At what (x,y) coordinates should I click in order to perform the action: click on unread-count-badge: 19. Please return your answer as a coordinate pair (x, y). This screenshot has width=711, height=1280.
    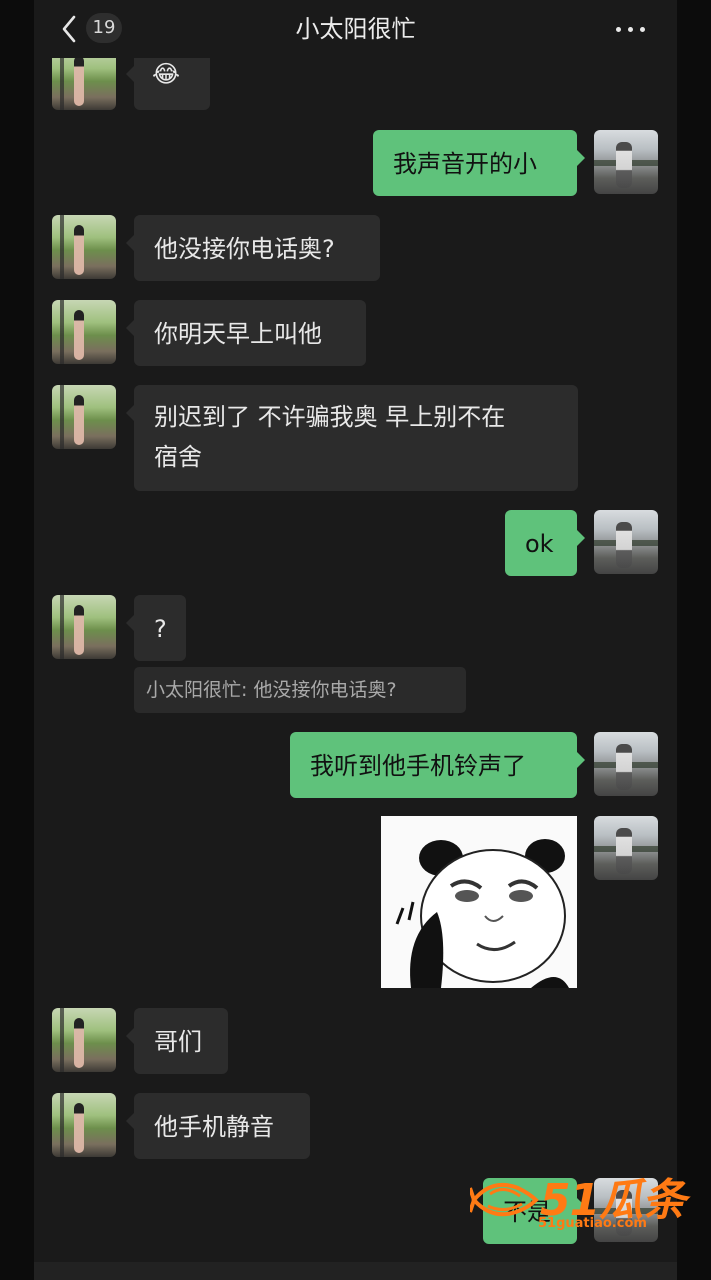
    Looking at the image, I should click on (104, 28).